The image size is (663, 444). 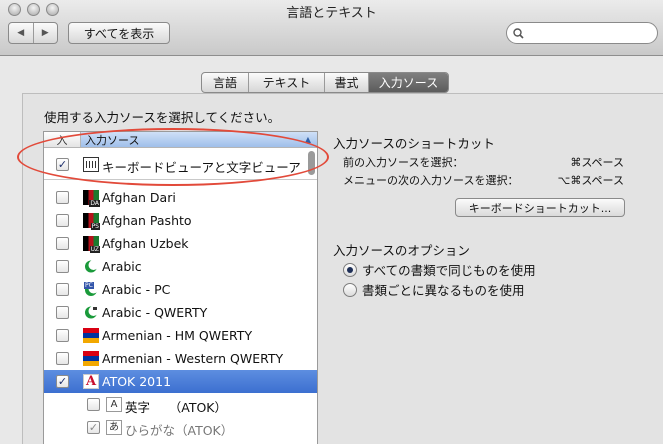 I want to click on afghan-flag-icon: PS, so click(x=91, y=221).